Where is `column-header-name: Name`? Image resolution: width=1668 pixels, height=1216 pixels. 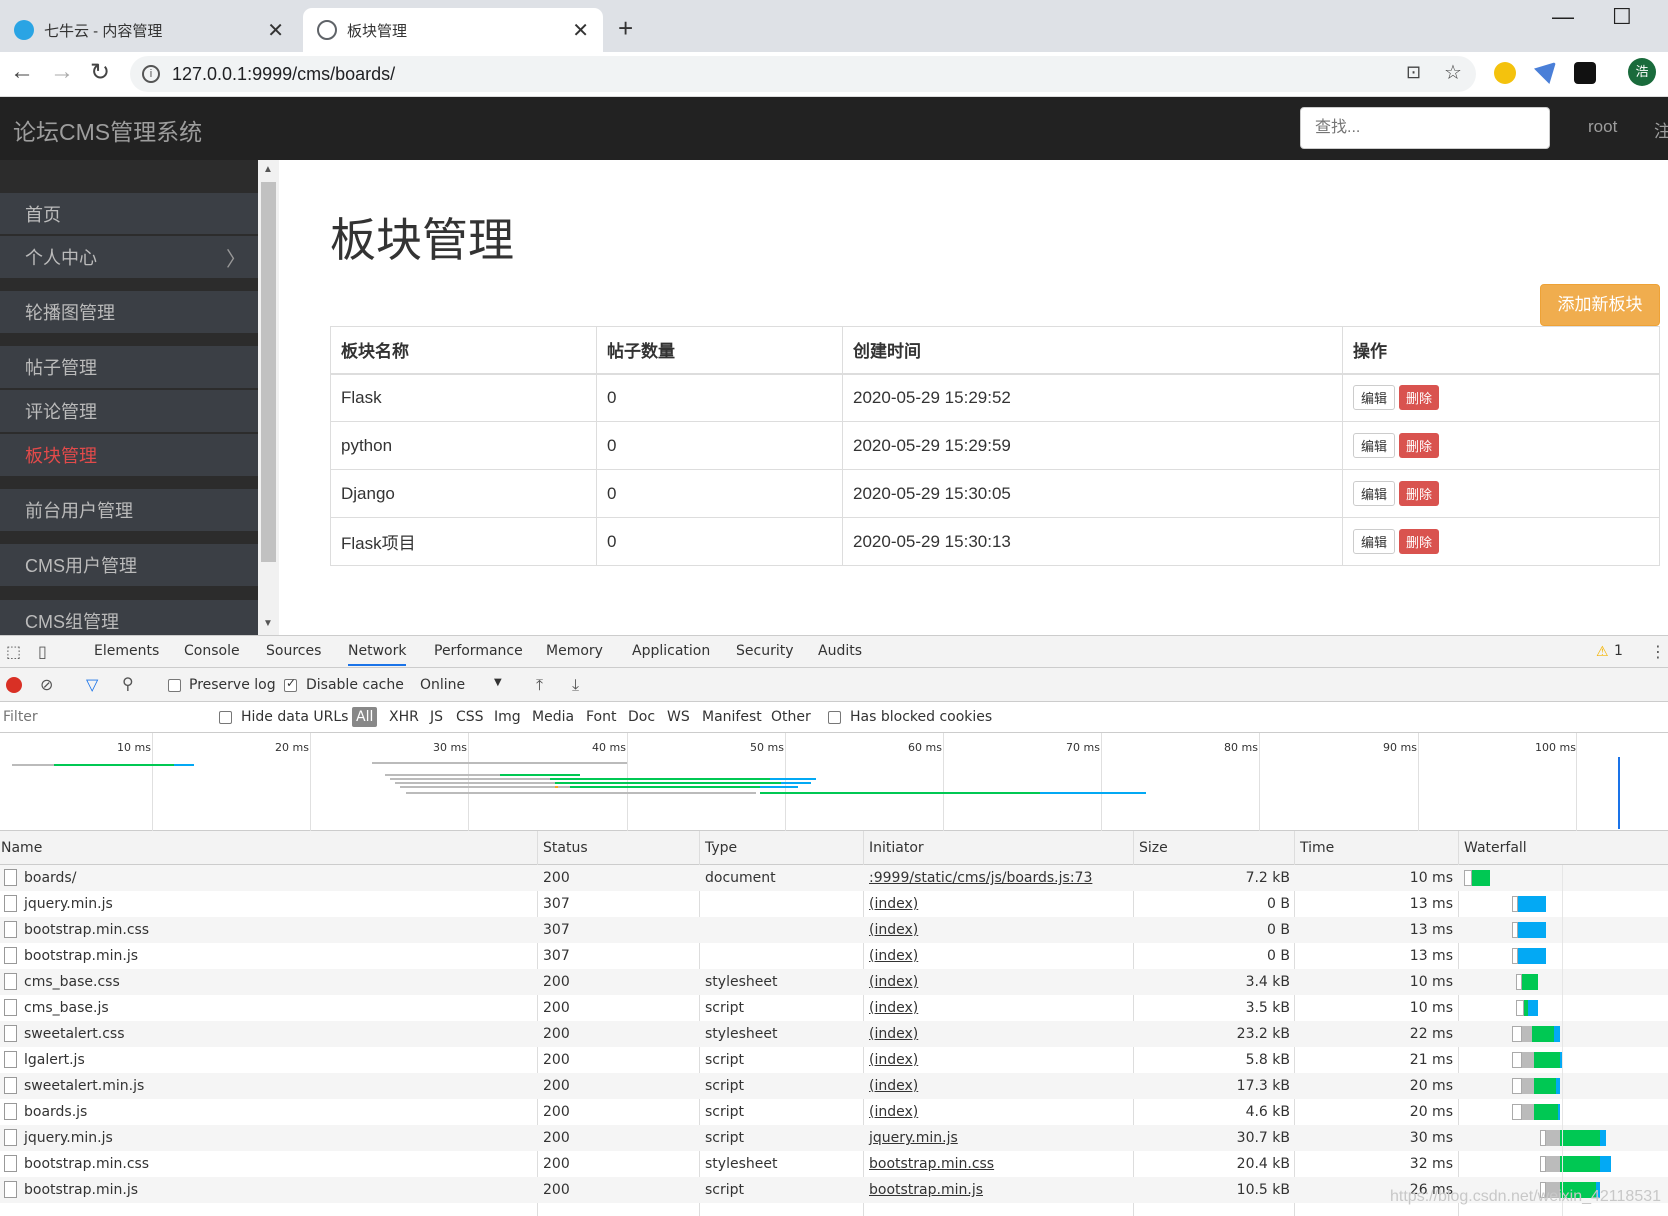
column-header-name: Name is located at coordinates (21, 848).